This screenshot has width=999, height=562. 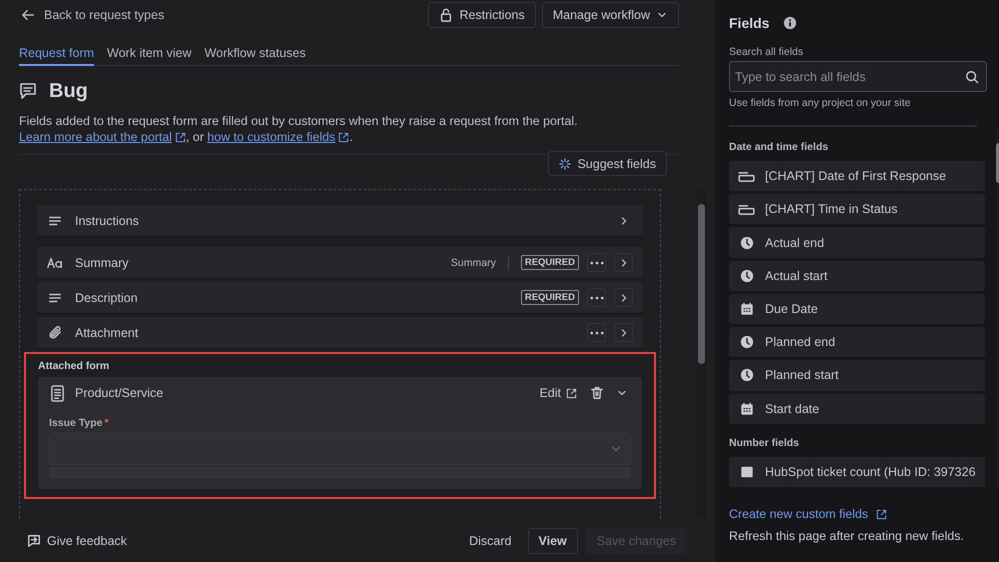 What do you see at coordinates (119, 393) in the screenshot?
I see `form-name: Product/Service` at bounding box center [119, 393].